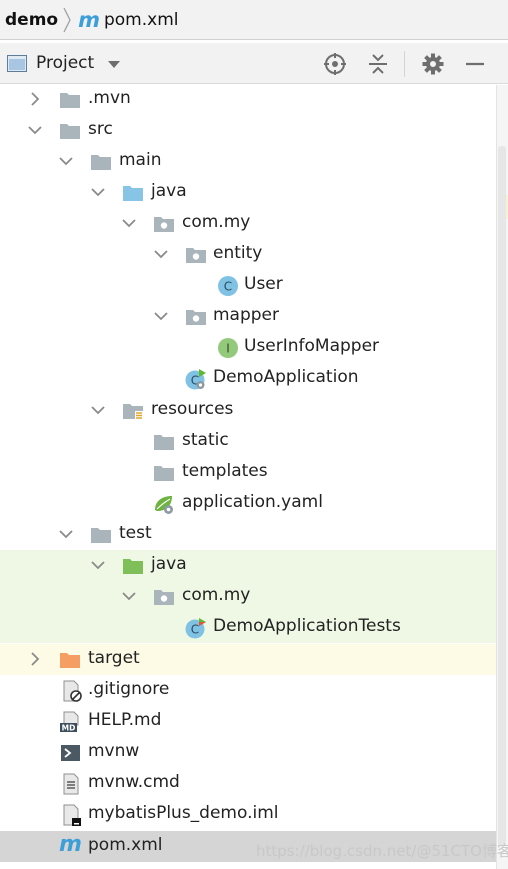 The height and width of the screenshot is (869, 508). What do you see at coordinates (100, 129) in the screenshot?
I see `tree-item-label: src` at bounding box center [100, 129].